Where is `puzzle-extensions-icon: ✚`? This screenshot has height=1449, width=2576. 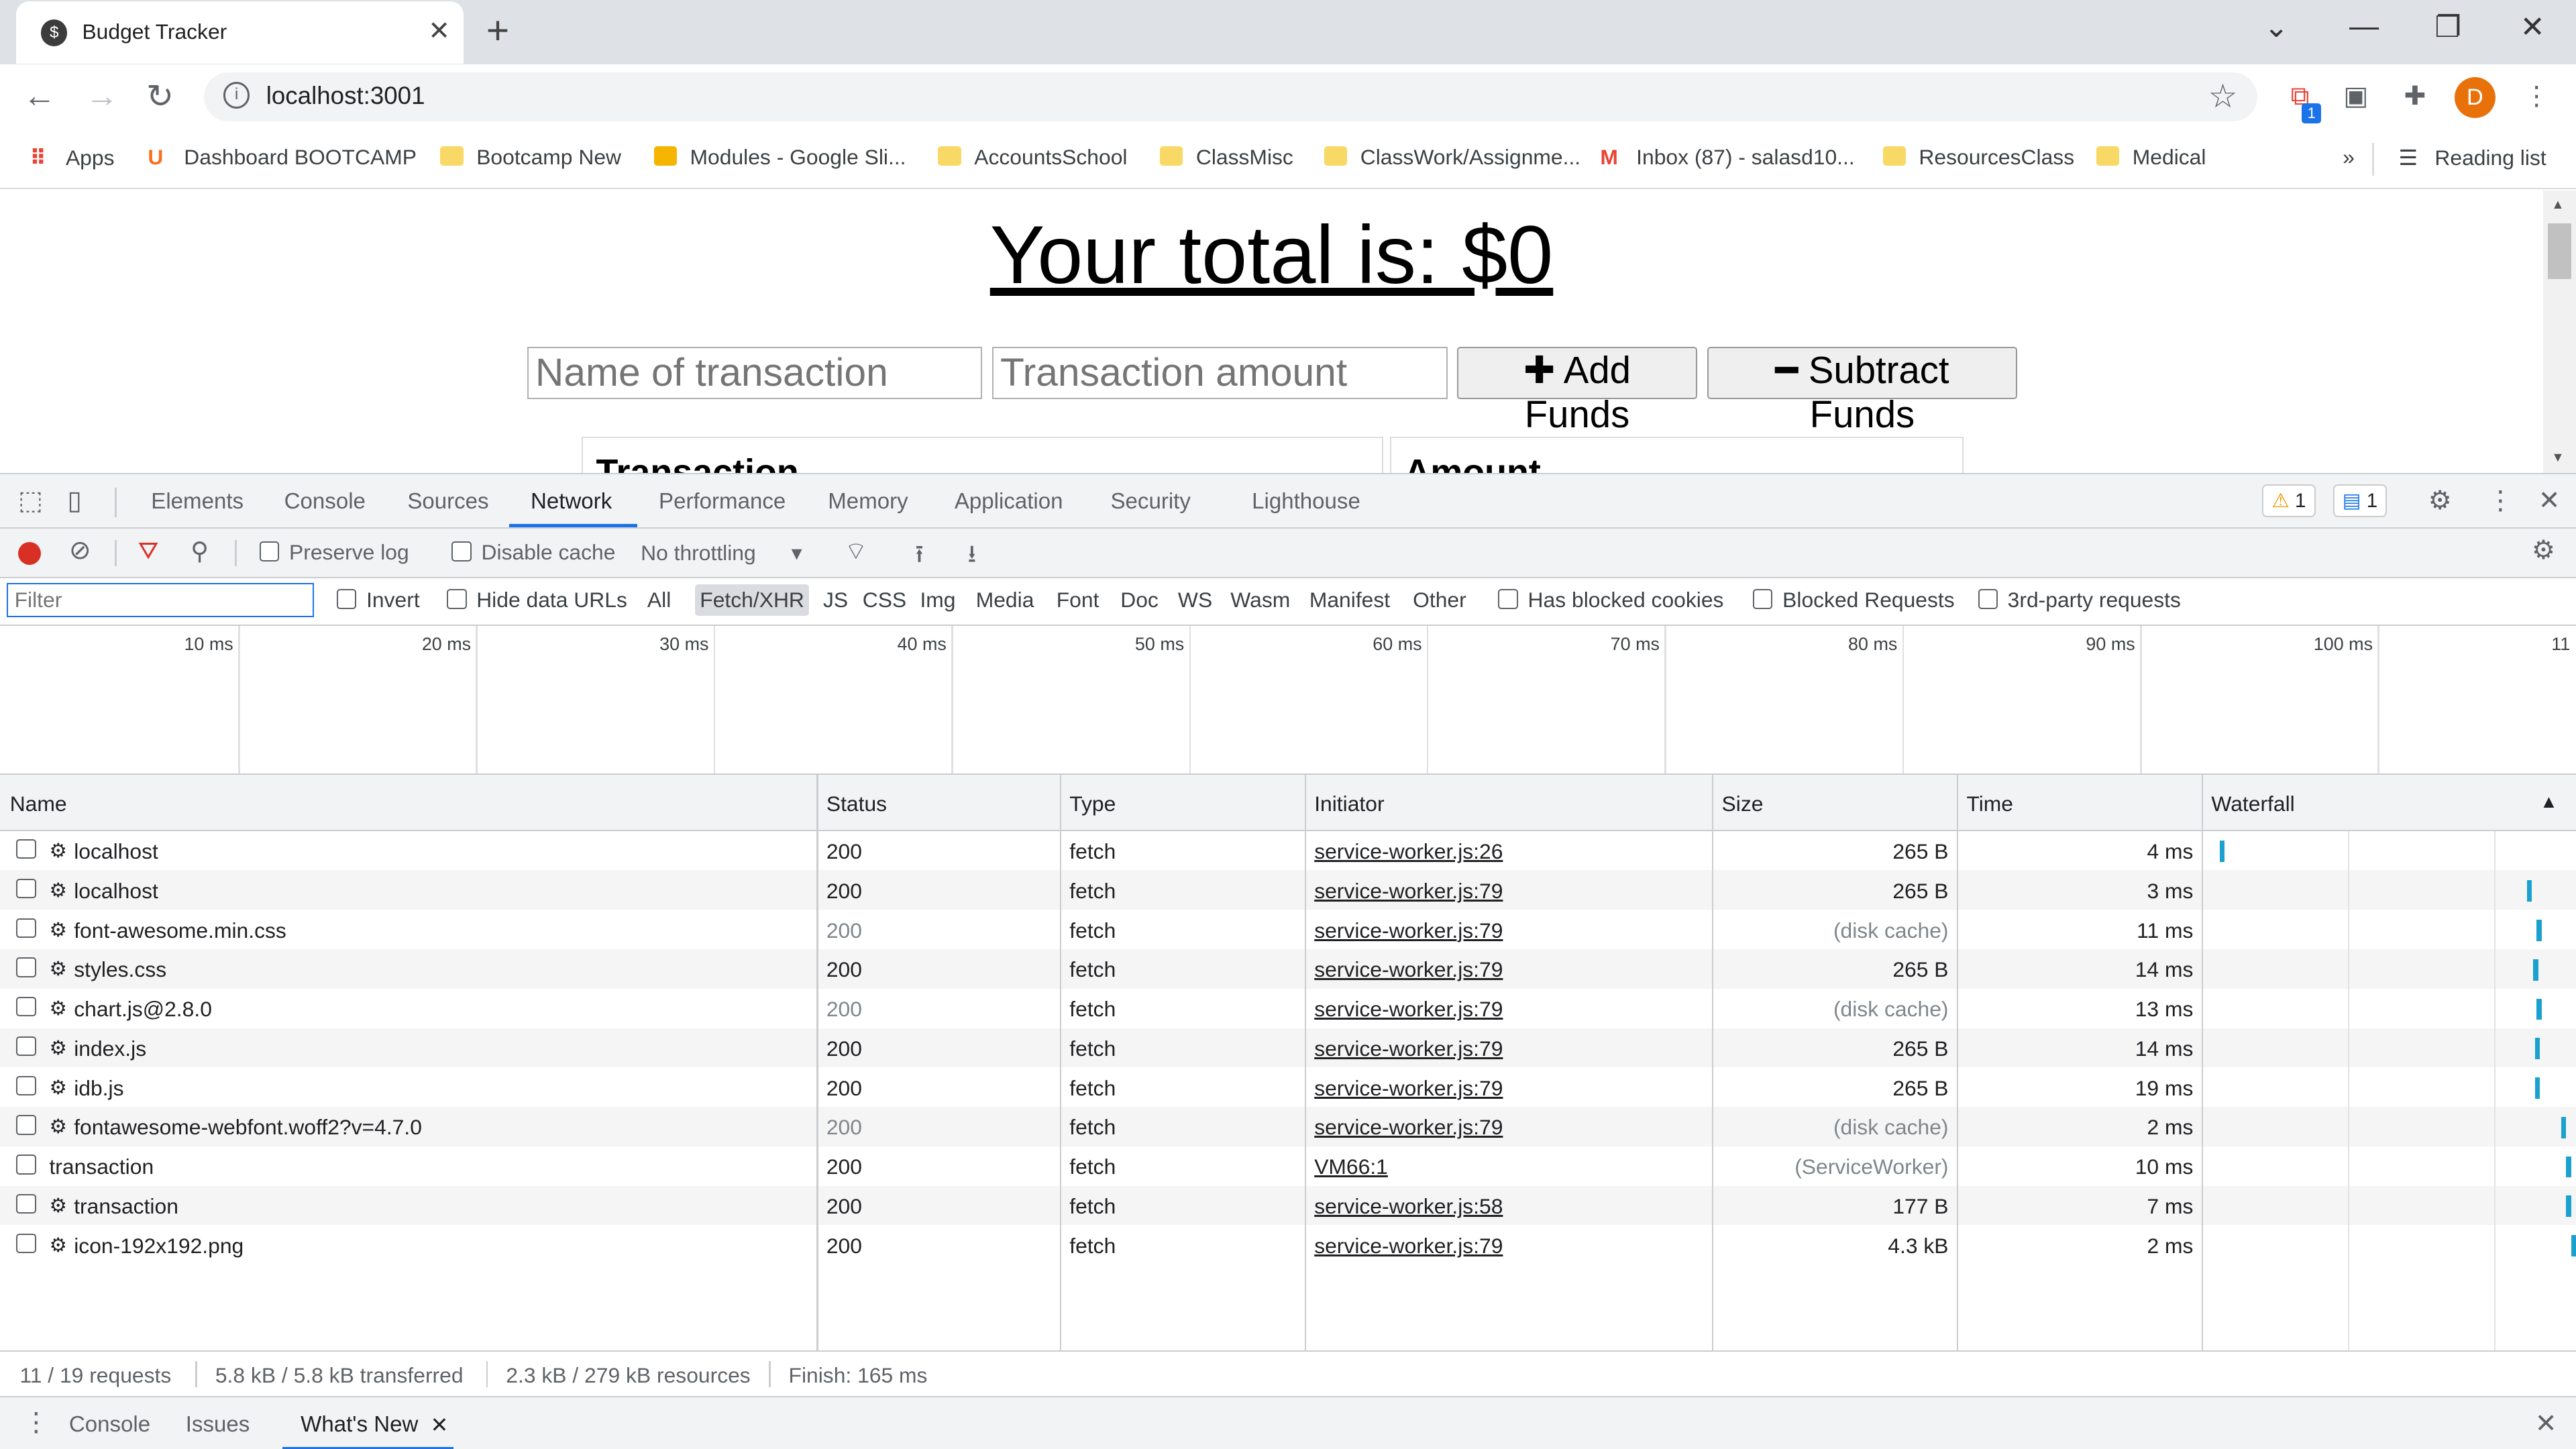 puzzle-extensions-icon: ✚ is located at coordinates (2415, 97).